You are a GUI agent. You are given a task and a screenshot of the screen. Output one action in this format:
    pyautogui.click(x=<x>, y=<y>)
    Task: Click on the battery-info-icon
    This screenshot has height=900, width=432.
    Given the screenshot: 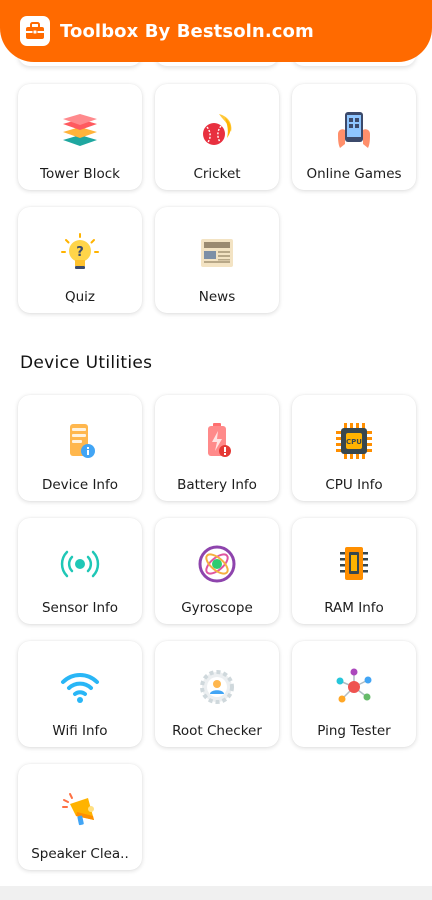 What is the action you would take?
    pyautogui.click(x=217, y=441)
    